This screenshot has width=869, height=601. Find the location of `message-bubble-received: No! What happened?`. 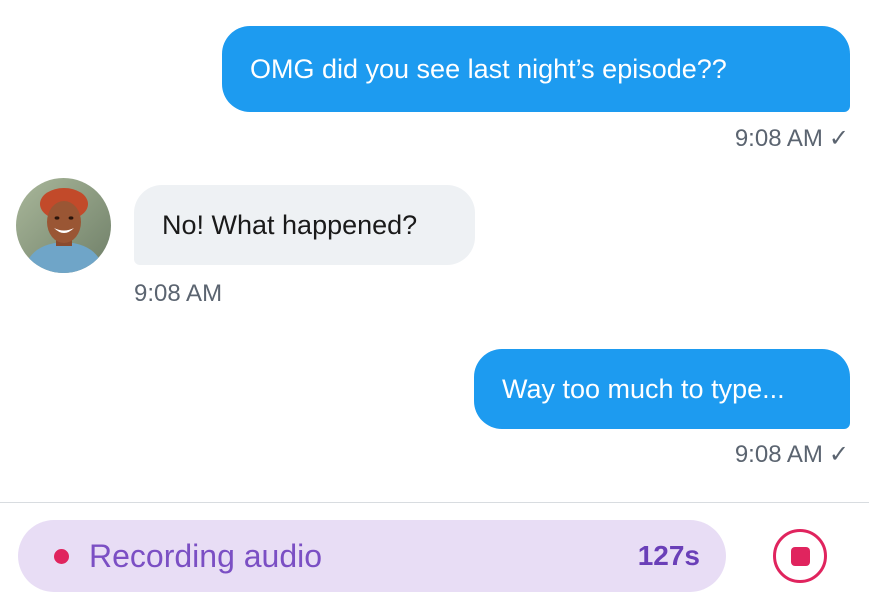

message-bubble-received: No! What happened? is located at coordinates (304, 225).